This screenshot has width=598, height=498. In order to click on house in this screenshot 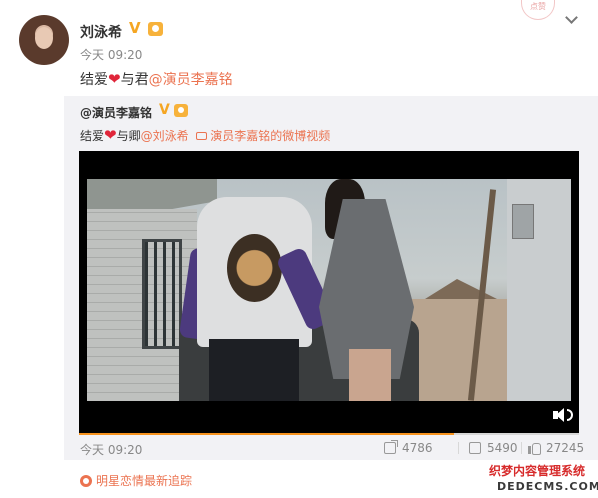, I will do `click(457, 350)`.